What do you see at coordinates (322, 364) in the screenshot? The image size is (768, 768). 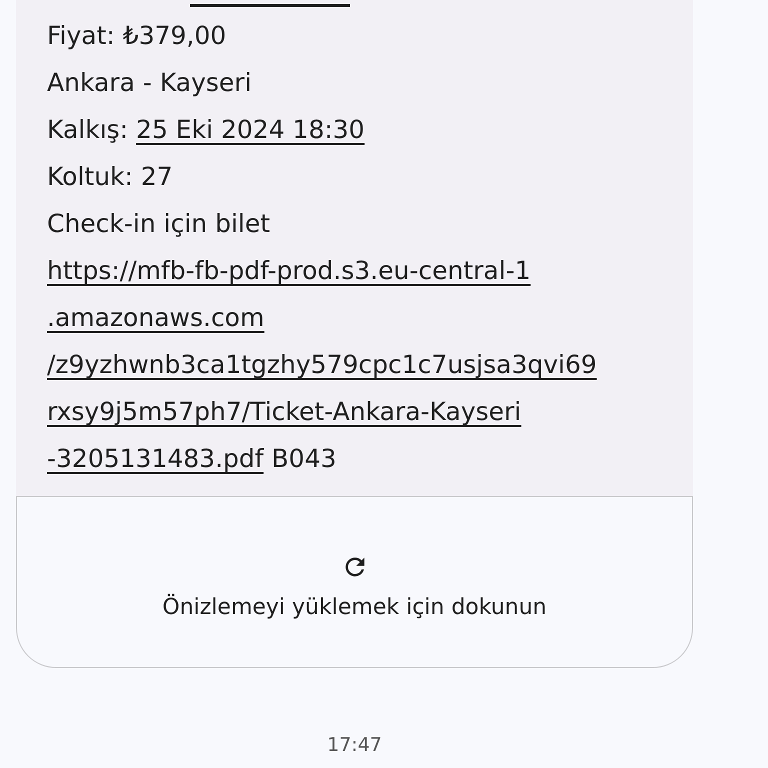 I see `message-link: /z9yzhwnb3ca1tgzhy579cpc1c7usjsa3qvi69` at bounding box center [322, 364].